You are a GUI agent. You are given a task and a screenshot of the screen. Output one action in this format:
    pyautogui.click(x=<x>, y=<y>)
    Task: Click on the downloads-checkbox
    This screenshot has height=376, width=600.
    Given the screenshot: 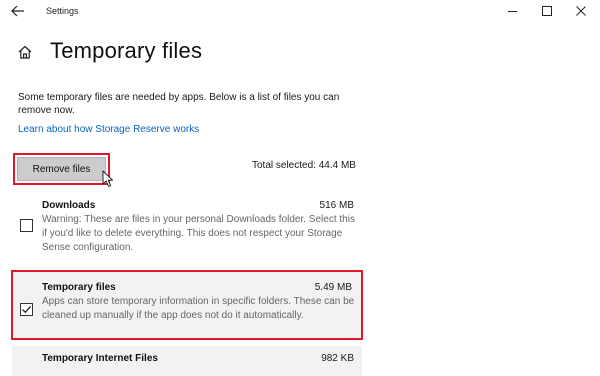 What is the action you would take?
    pyautogui.click(x=26, y=225)
    